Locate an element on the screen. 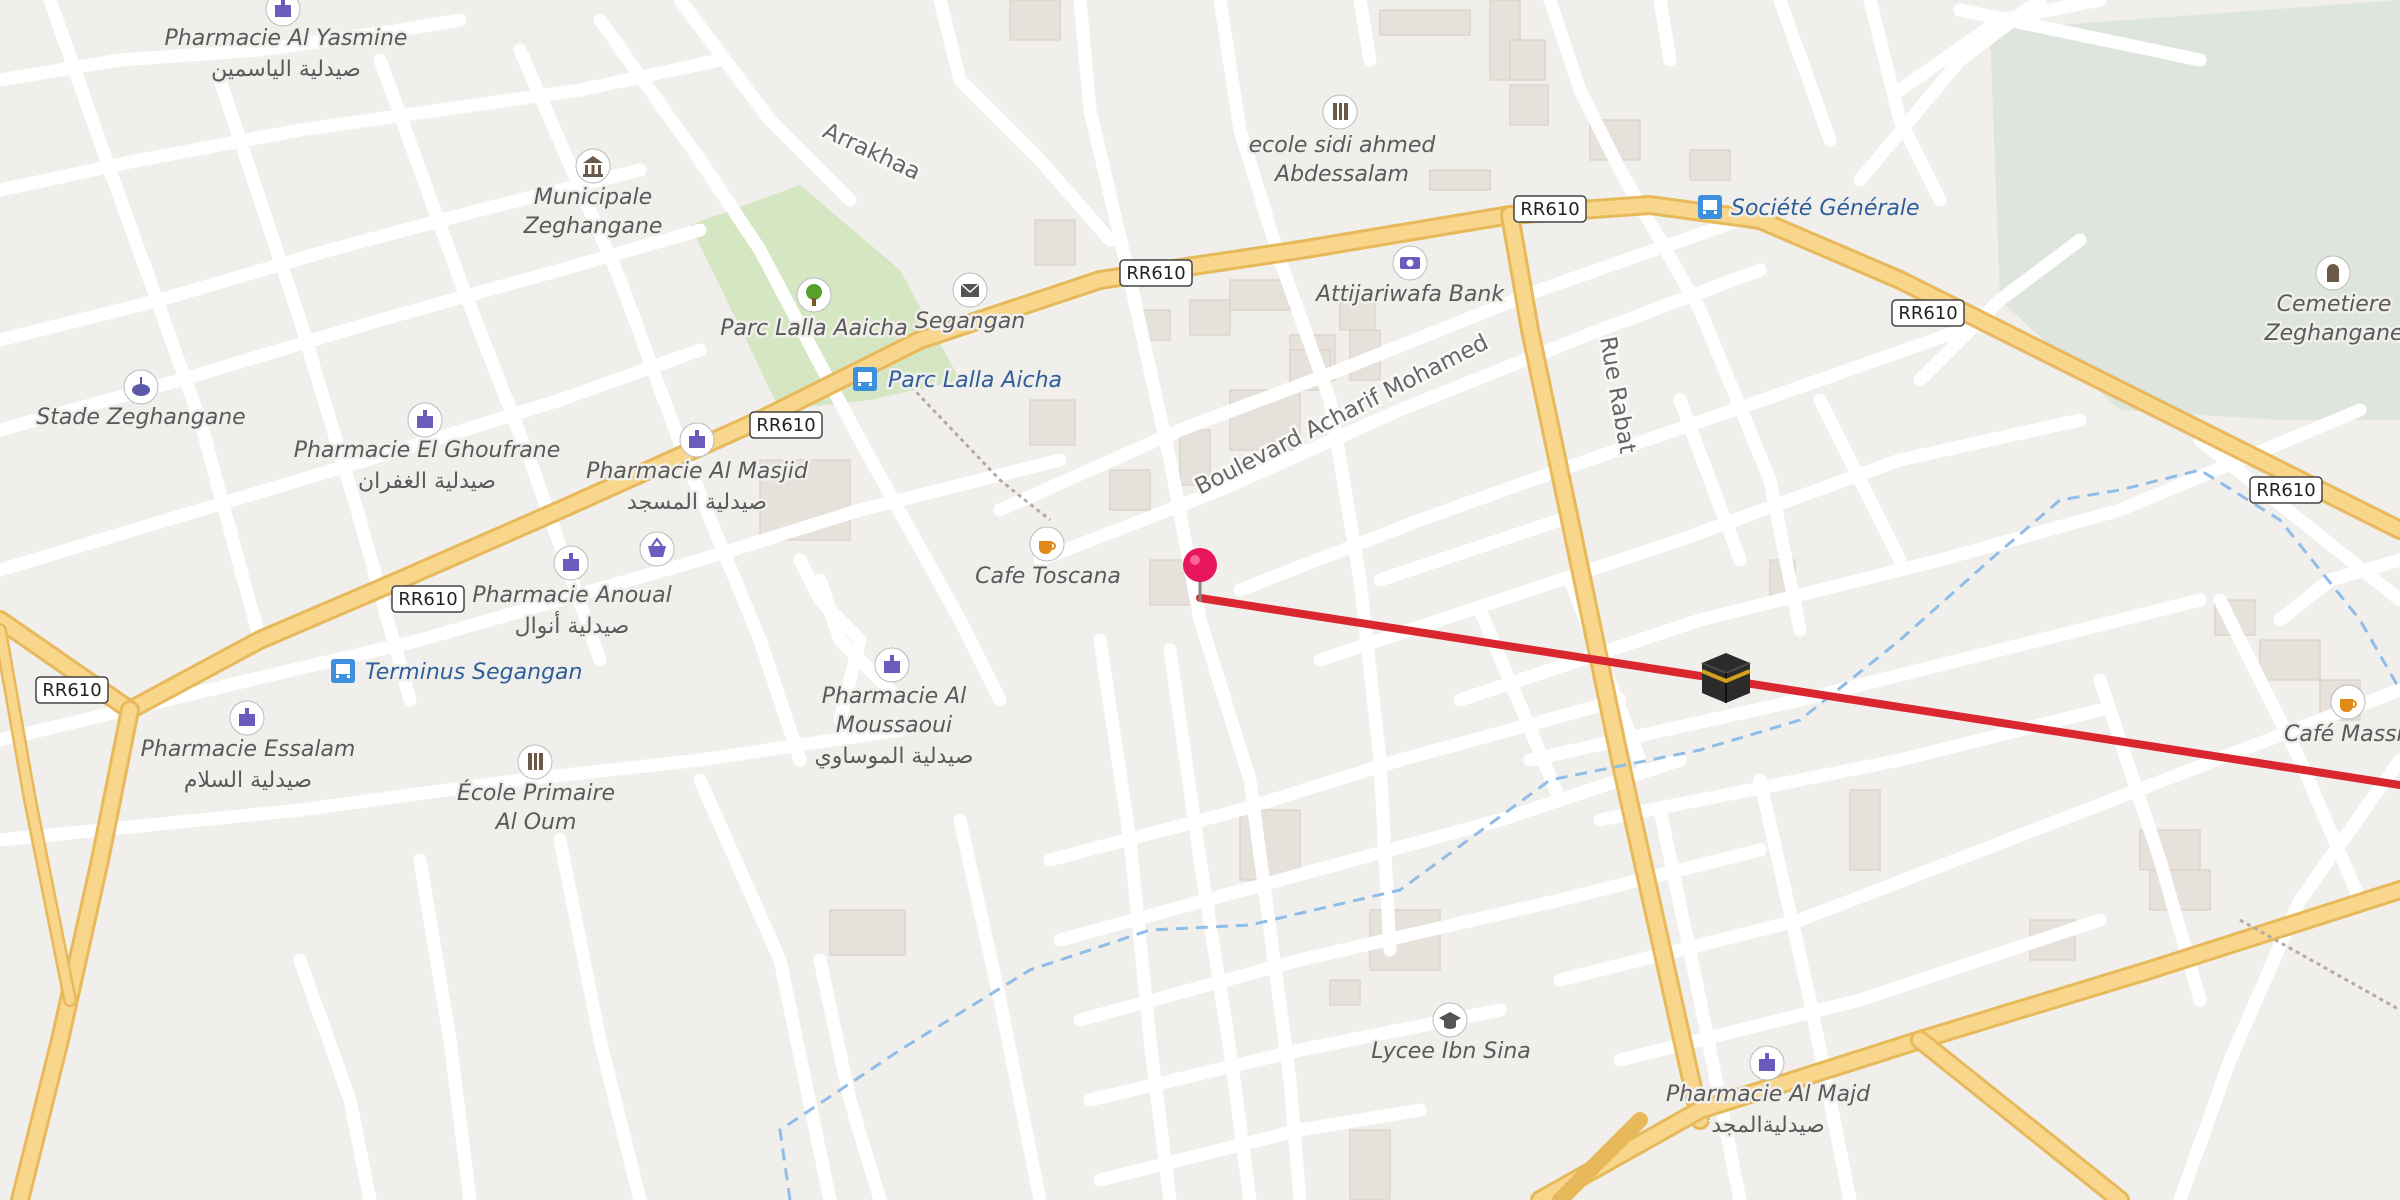 This screenshot has width=2400, height=1200. poi-terminus-segangan: Terminus Segangan is located at coordinates (458, 673).